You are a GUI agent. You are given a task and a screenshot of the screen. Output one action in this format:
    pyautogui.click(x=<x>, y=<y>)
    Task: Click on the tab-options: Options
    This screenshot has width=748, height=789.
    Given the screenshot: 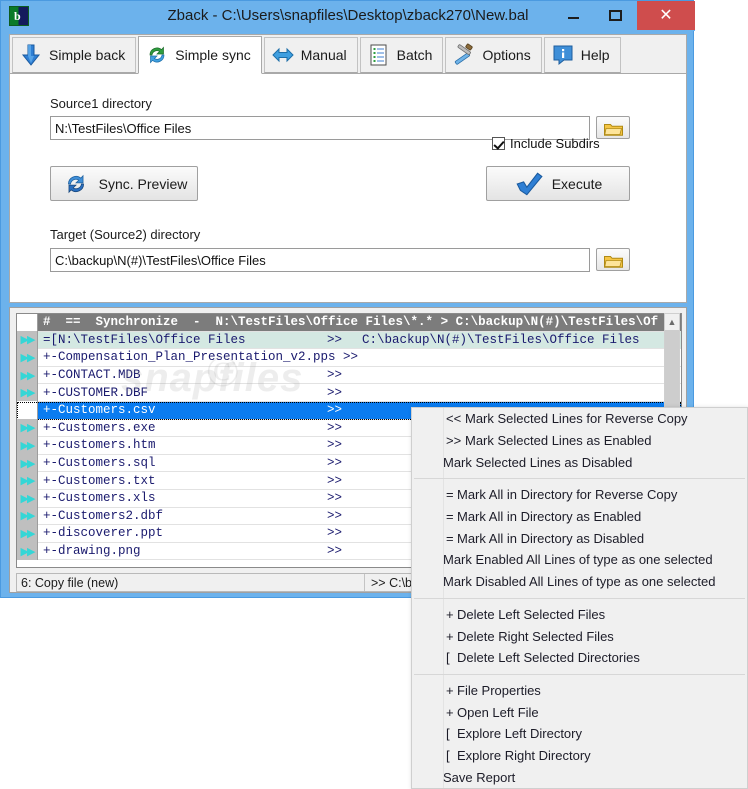 What is the action you would take?
    pyautogui.click(x=493, y=55)
    